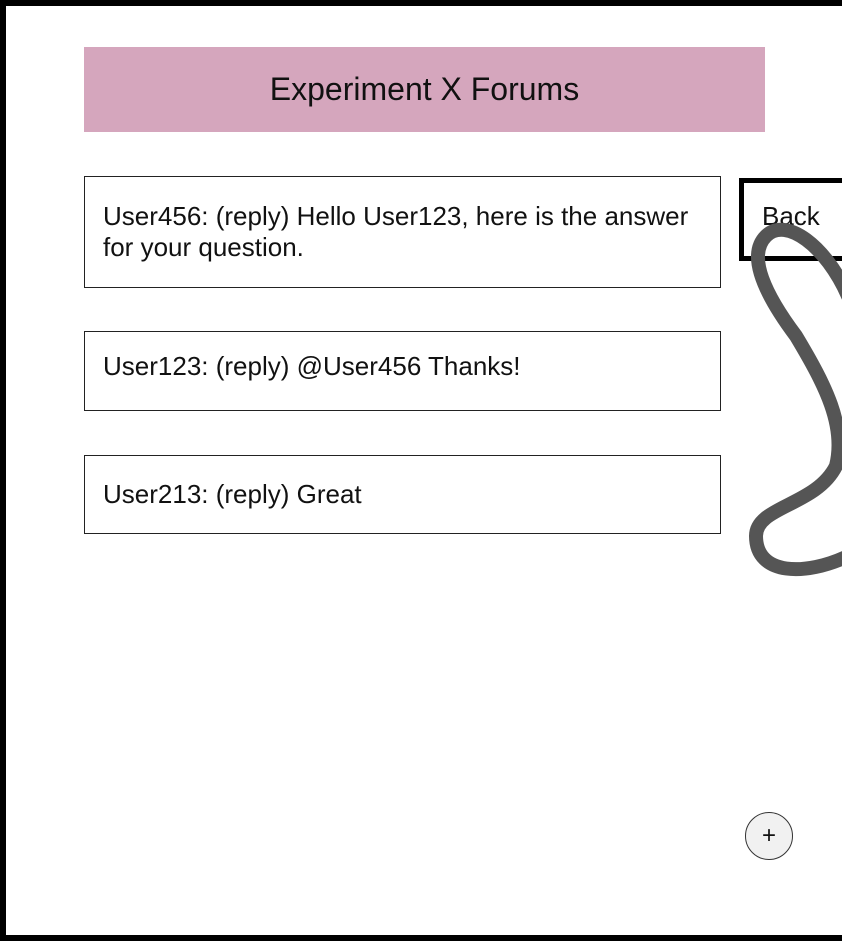  I want to click on plus-icon: +, so click(768, 835).